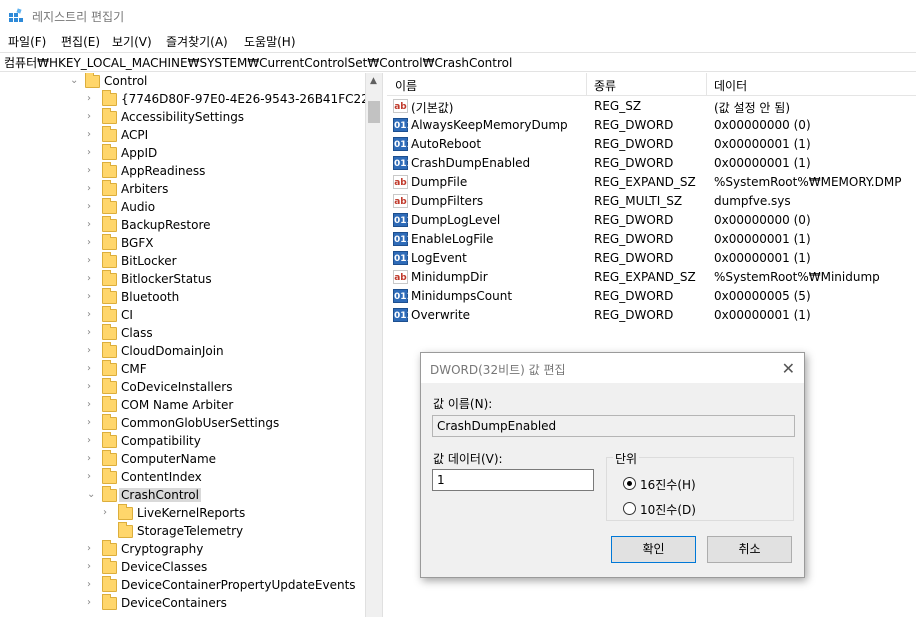 Image resolution: width=916 pixels, height=617 pixels. Describe the element at coordinates (182, 279) in the screenshot. I see `tree-item: › BitlockerStatus` at that location.